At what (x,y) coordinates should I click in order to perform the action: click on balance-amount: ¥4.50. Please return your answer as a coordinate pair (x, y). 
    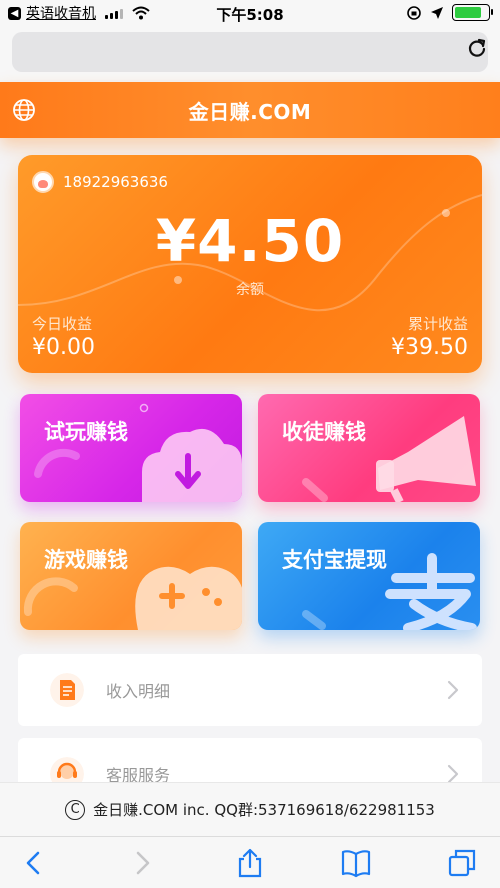
    Looking at the image, I should click on (250, 241).